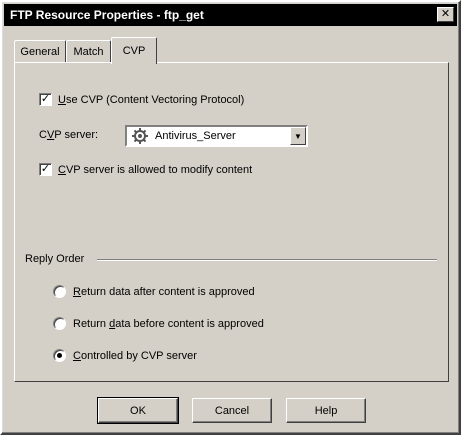  I want to click on tab-general: General, so click(40, 51).